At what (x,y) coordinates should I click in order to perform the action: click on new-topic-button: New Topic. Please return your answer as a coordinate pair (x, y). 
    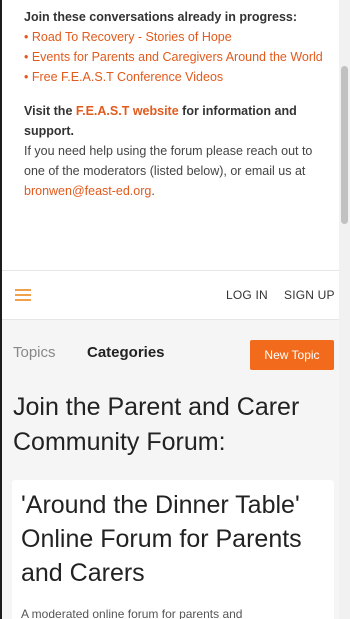
    Looking at the image, I should click on (292, 355).